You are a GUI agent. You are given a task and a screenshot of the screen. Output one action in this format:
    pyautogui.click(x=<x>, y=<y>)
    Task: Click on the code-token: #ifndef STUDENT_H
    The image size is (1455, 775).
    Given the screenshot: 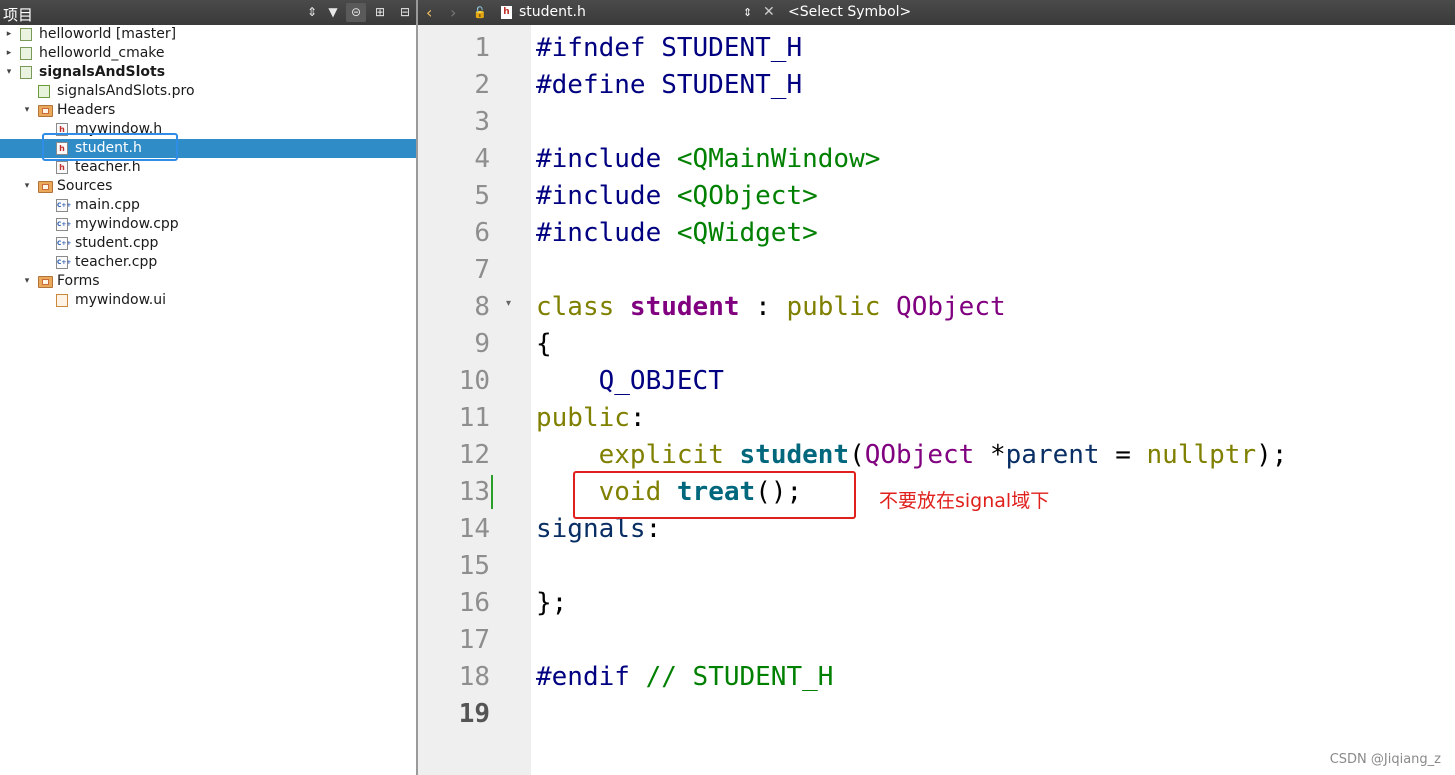 What is the action you would take?
    pyautogui.click(x=669, y=48)
    